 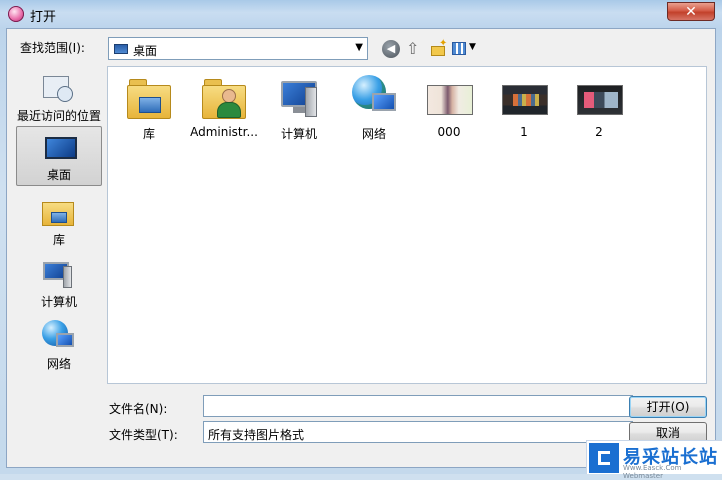 I want to click on close-button: ✕, so click(x=691, y=11).